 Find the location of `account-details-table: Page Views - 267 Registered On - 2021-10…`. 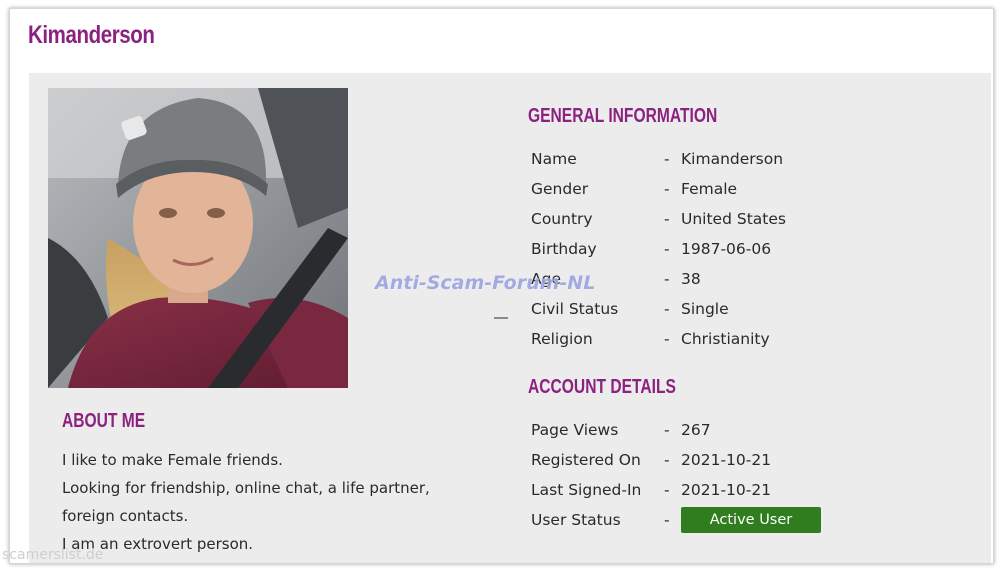

account-details-table: Page Views - 267 Registered On - 2021-10… is located at coordinates (674, 475).